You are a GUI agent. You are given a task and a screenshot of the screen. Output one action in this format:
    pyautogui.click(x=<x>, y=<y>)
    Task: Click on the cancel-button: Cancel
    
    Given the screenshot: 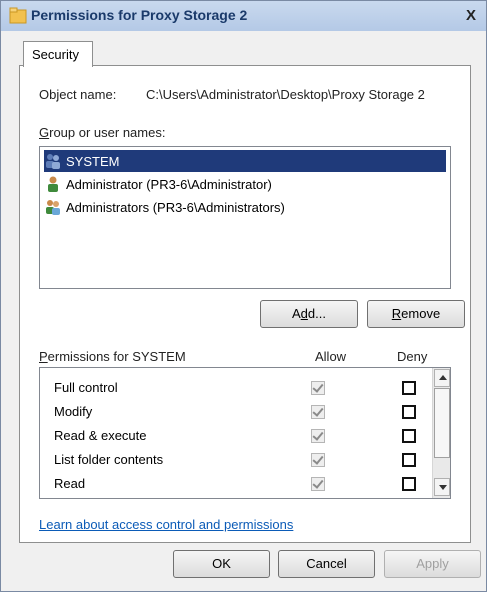 What is the action you would take?
    pyautogui.click(x=326, y=564)
    